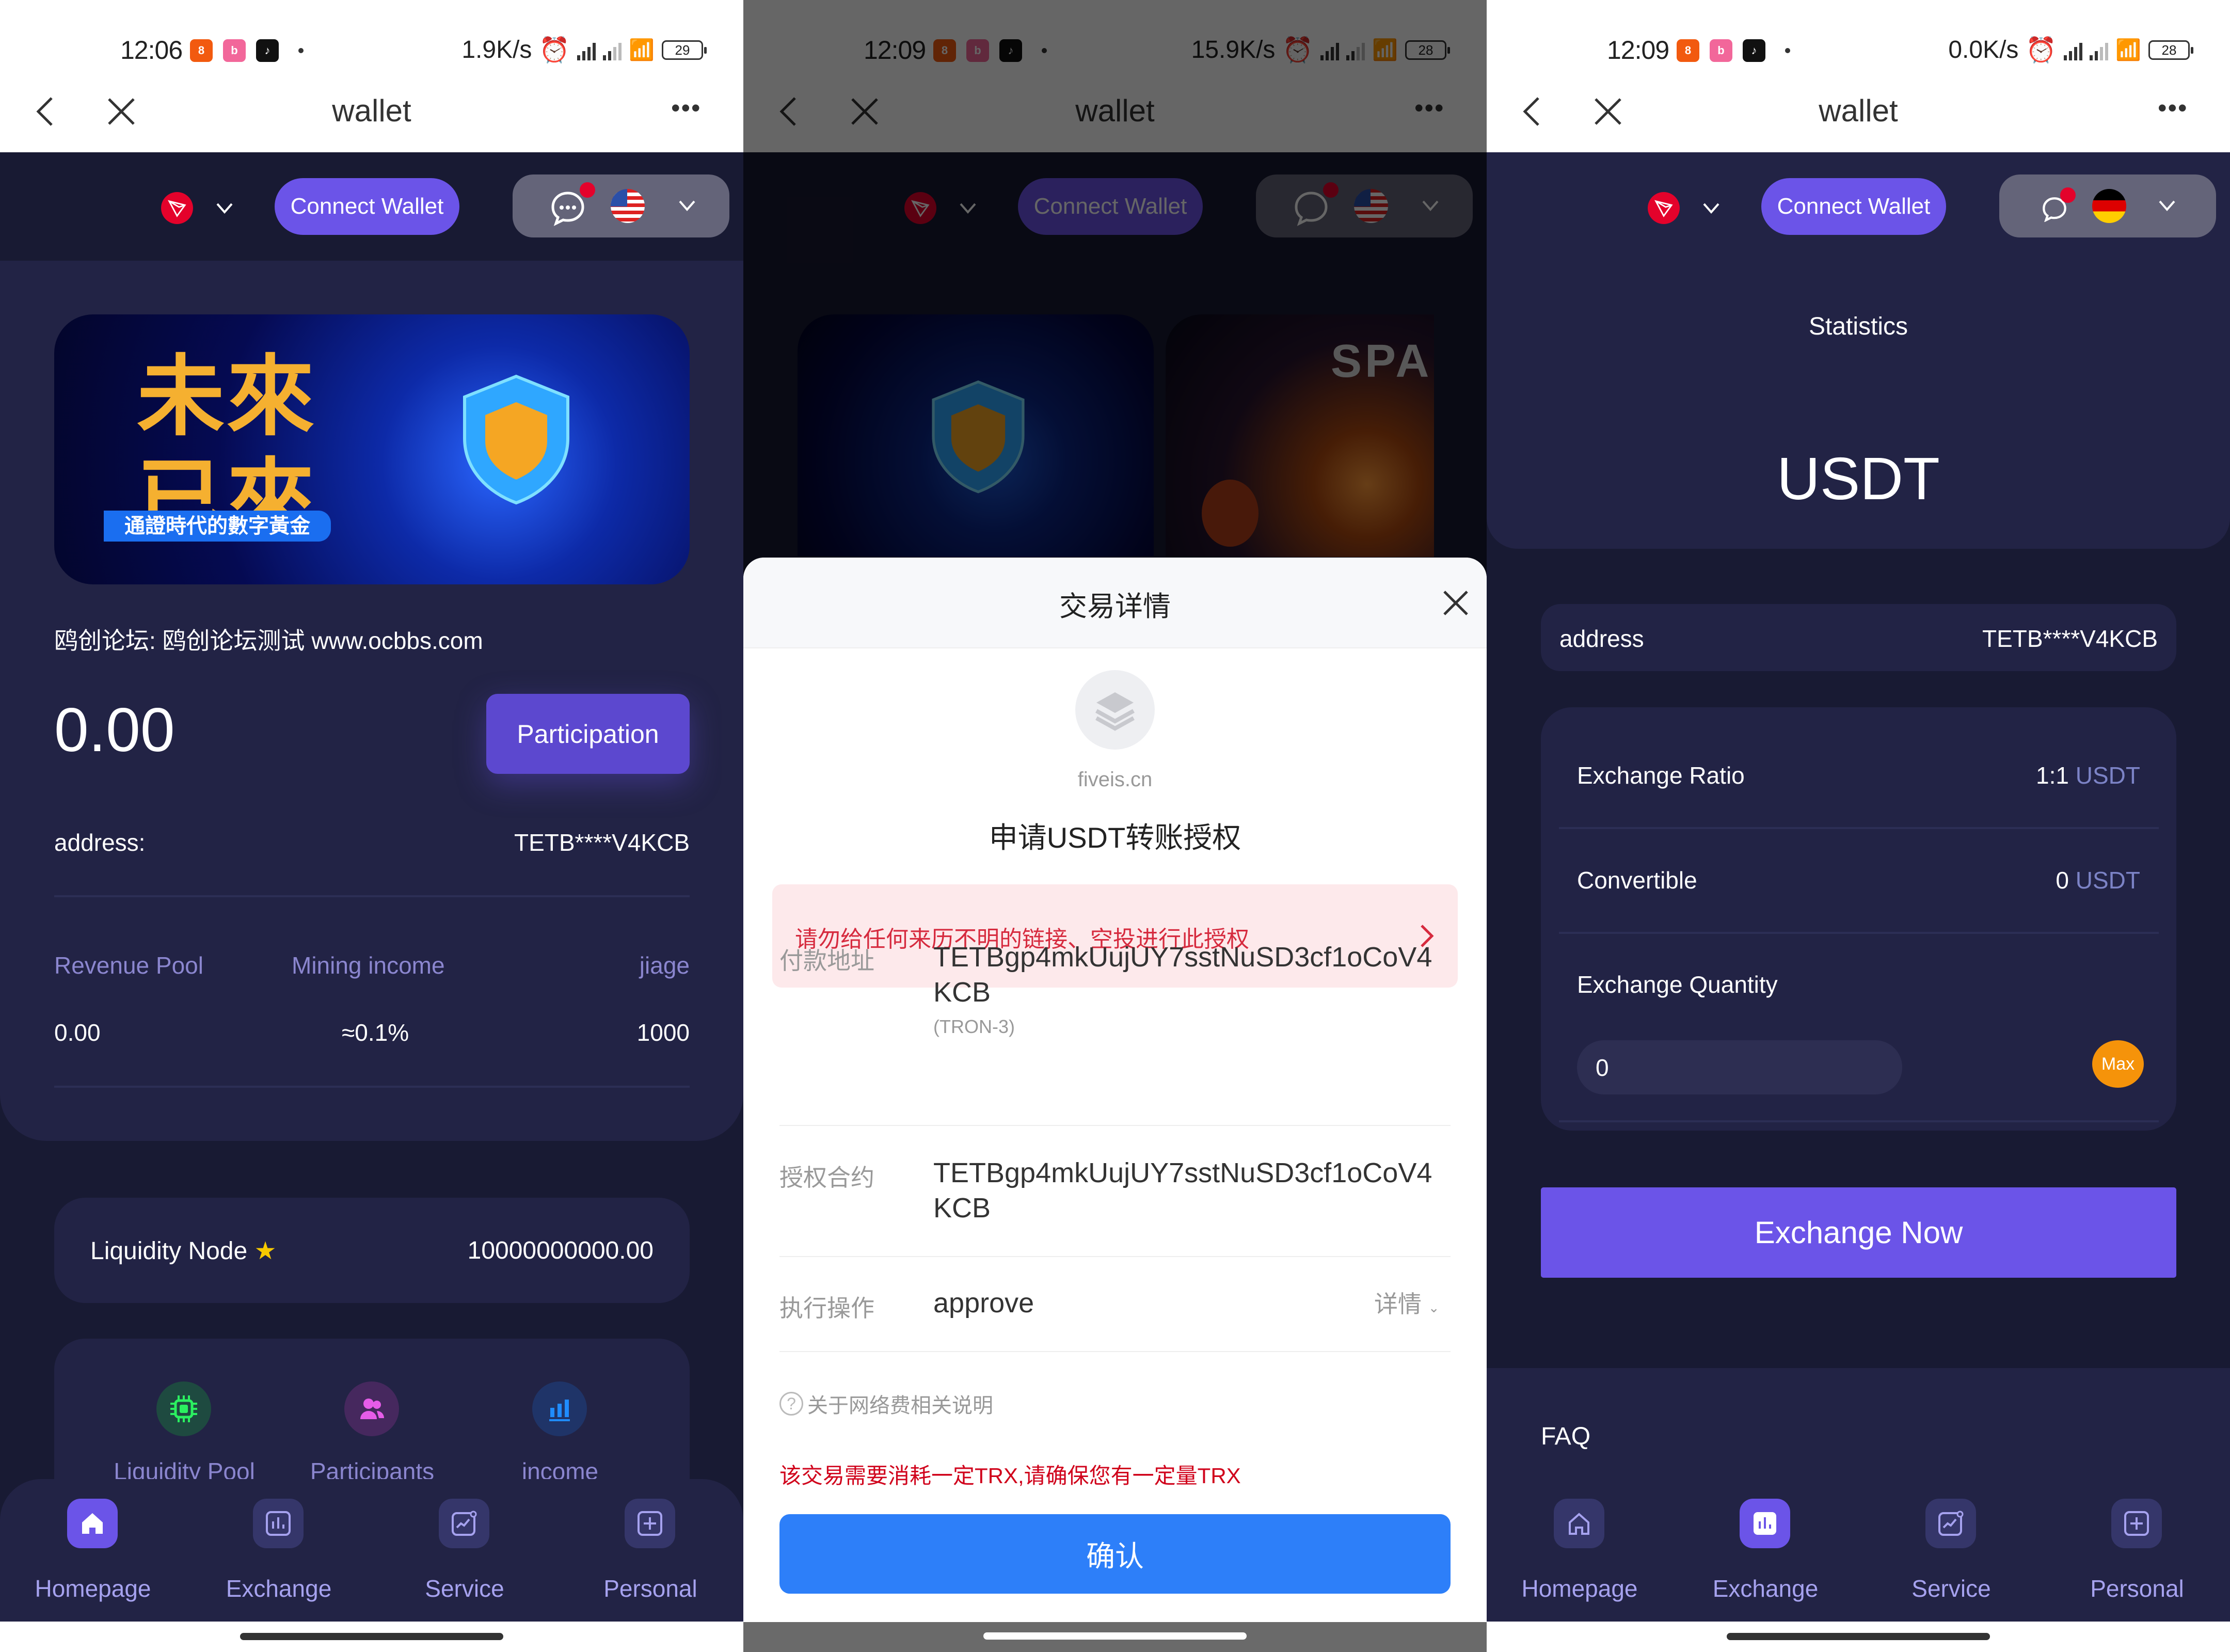 The height and width of the screenshot is (1652, 2230). Describe the element at coordinates (2098, 880) in the screenshot. I see `convertible-value: 0 USDT` at that location.